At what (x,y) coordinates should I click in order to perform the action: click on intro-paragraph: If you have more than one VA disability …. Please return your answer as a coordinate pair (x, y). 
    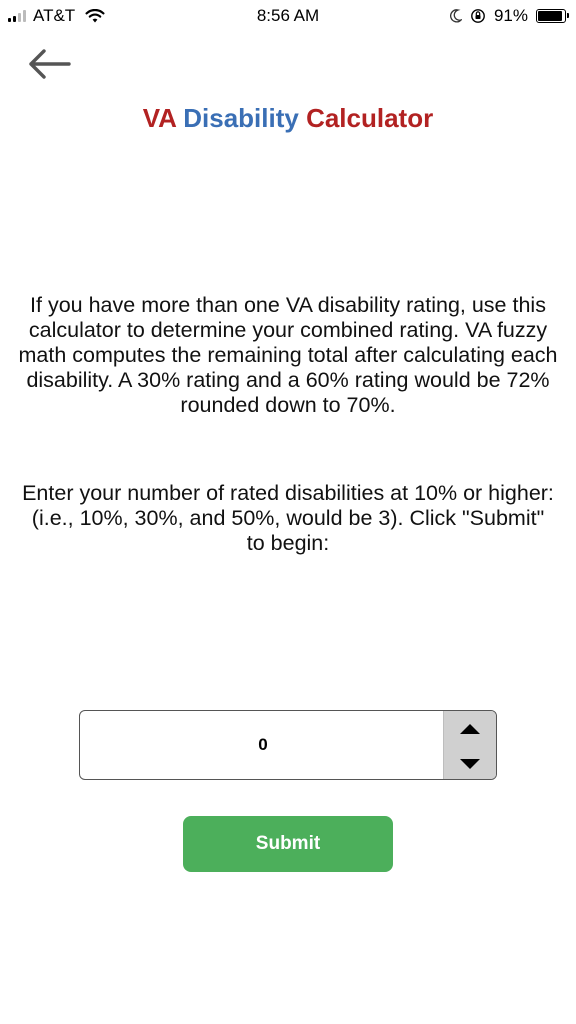
    Looking at the image, I should click on (288, 355).